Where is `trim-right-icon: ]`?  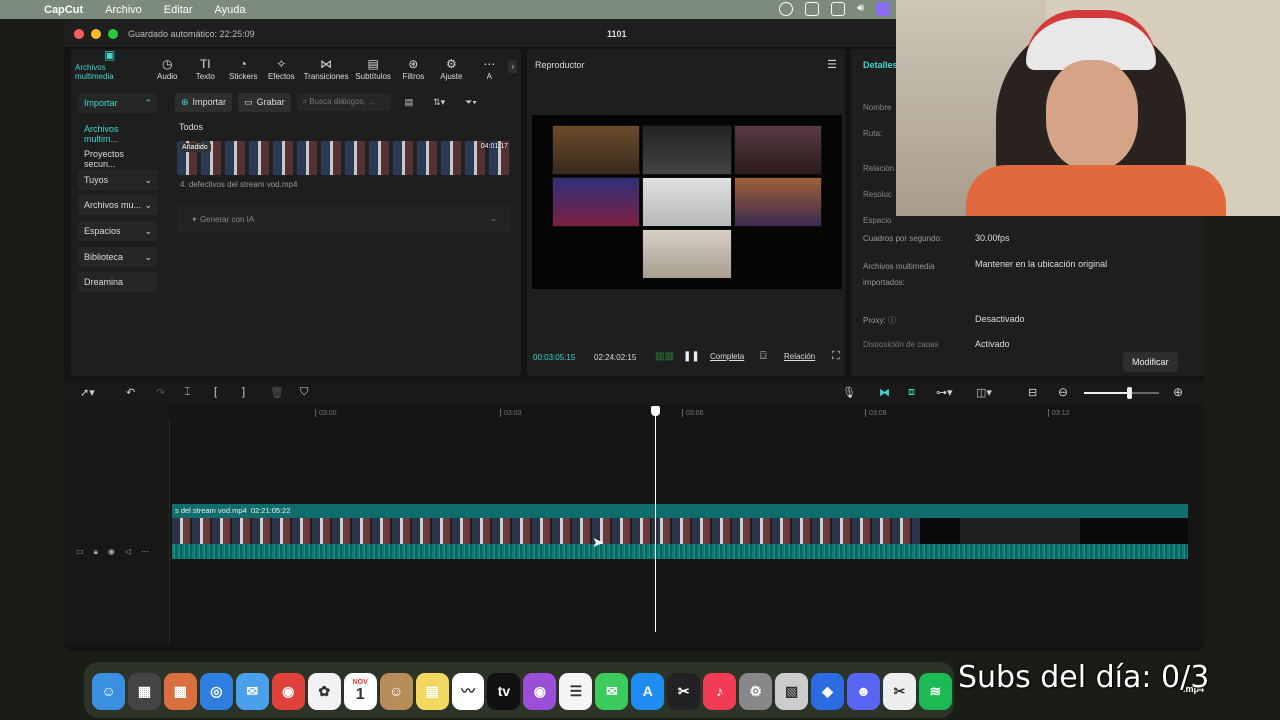 trim-right-icon: ] is located at coordinates (243, 392).